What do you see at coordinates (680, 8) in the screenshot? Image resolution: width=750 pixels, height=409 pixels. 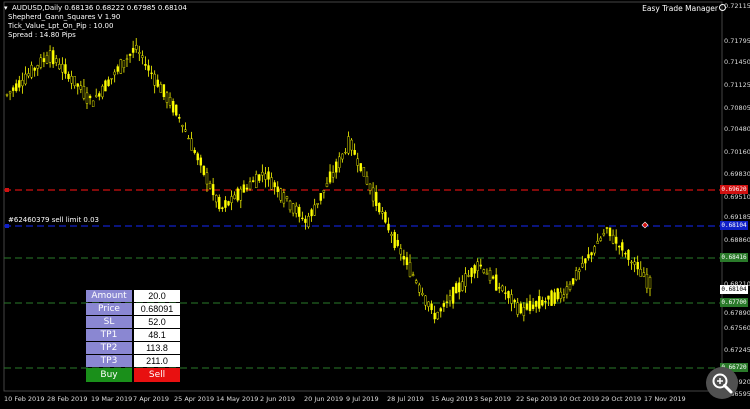 I see `expert-name: Easy Trade Manager` at bounding box center [680, 8].